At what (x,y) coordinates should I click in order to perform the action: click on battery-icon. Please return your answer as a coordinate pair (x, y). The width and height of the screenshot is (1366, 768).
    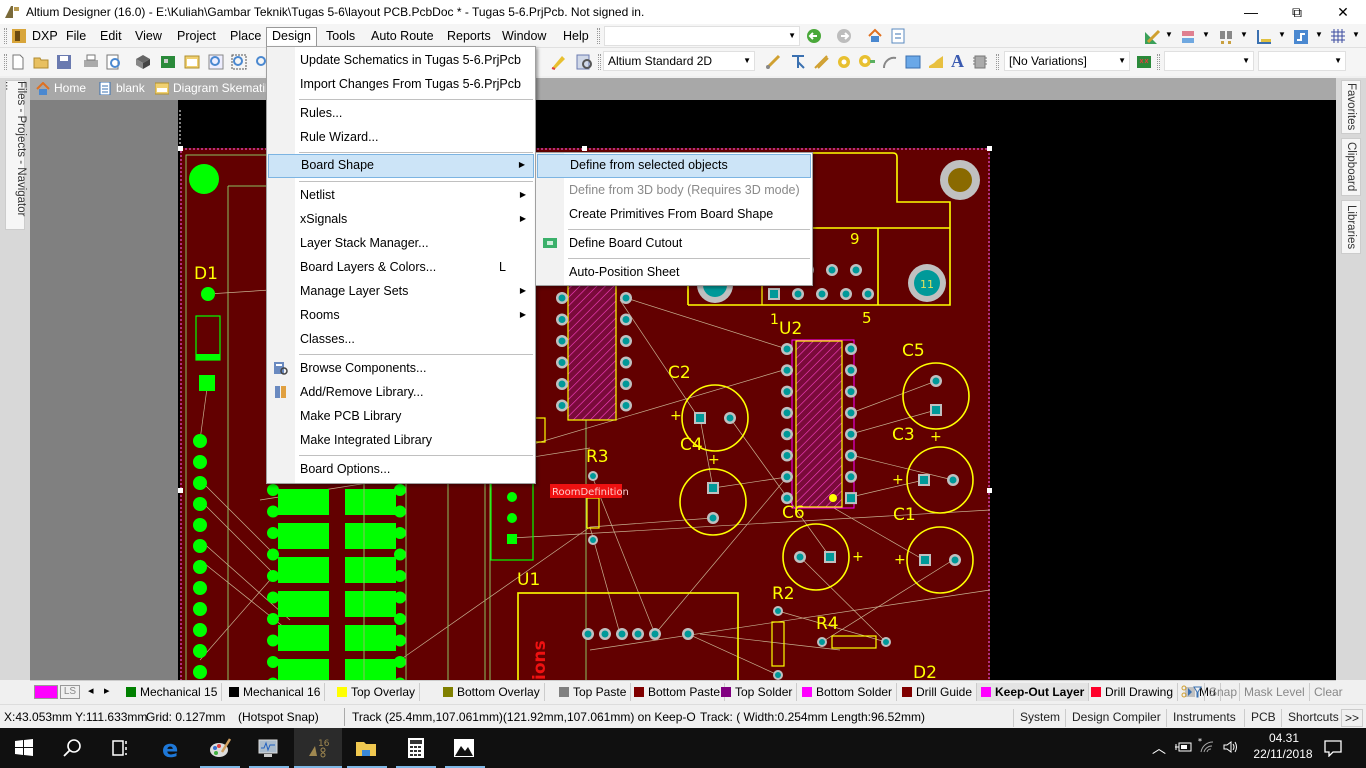
    Looking at the image, I should click on (1183, 747).